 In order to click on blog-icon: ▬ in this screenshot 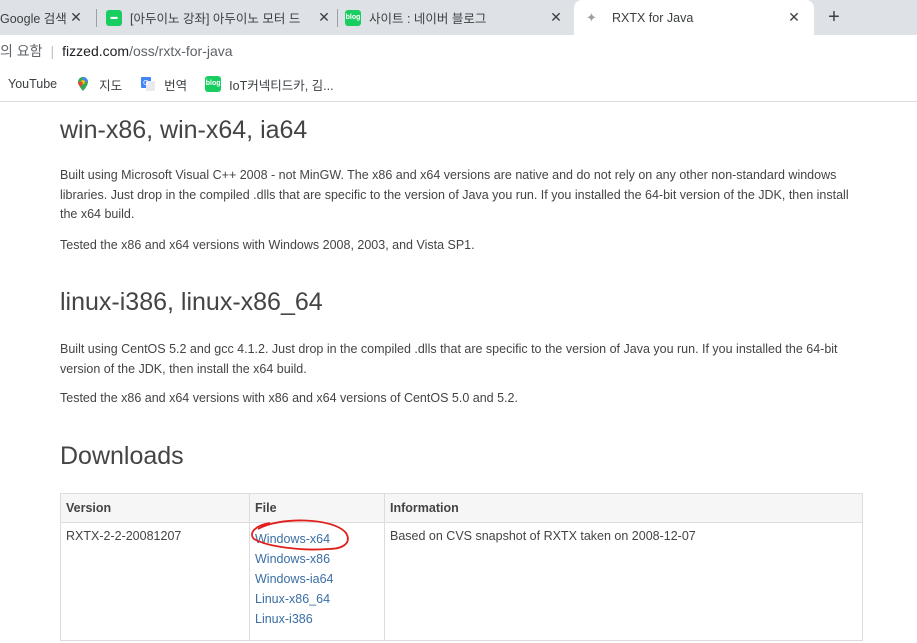, I will do `click(114, 17)`.